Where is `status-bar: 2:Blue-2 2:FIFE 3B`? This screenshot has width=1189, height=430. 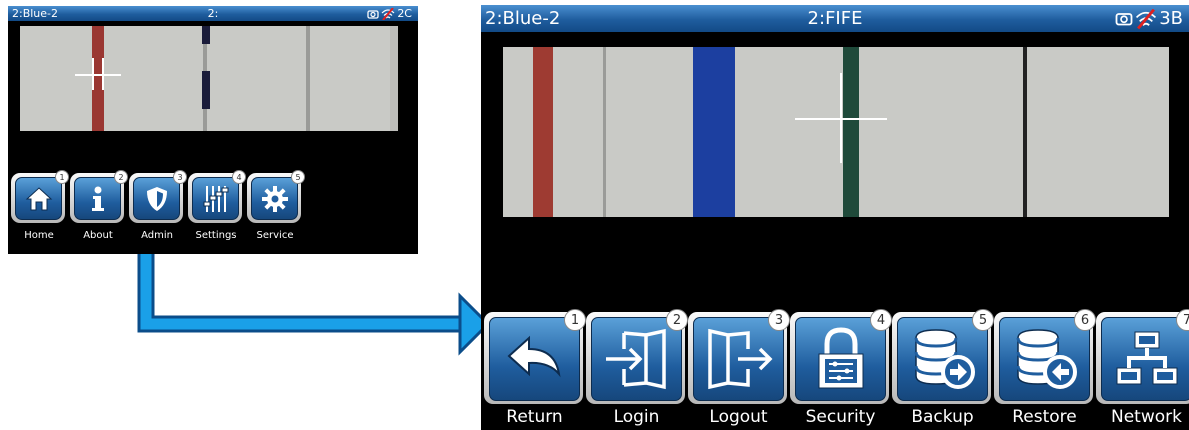
status-bar: 2:Blue-2 2:FIFE 3B is located at coordinates (835, 18).